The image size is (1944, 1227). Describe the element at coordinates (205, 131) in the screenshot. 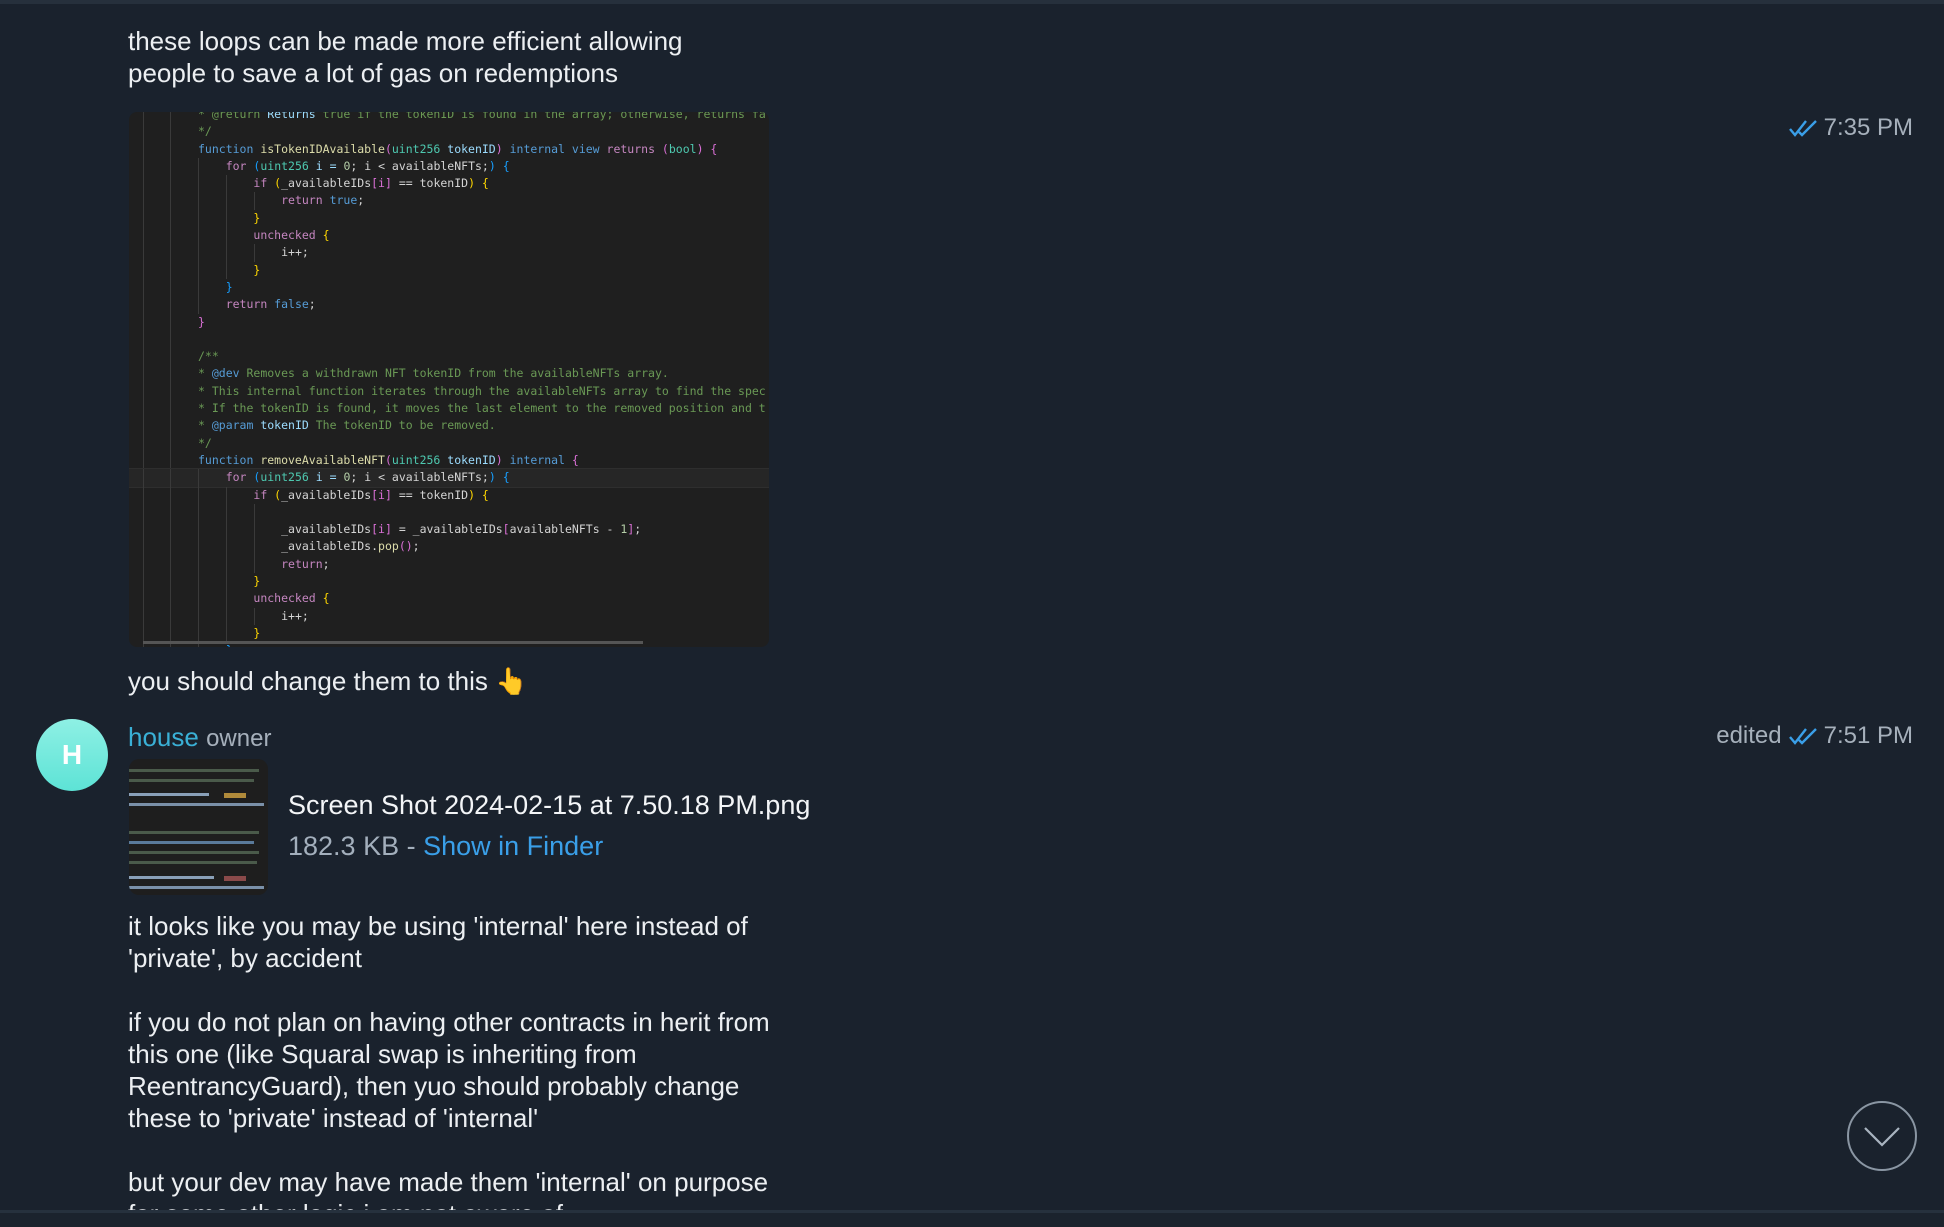

I see `code-token: */` at that location.